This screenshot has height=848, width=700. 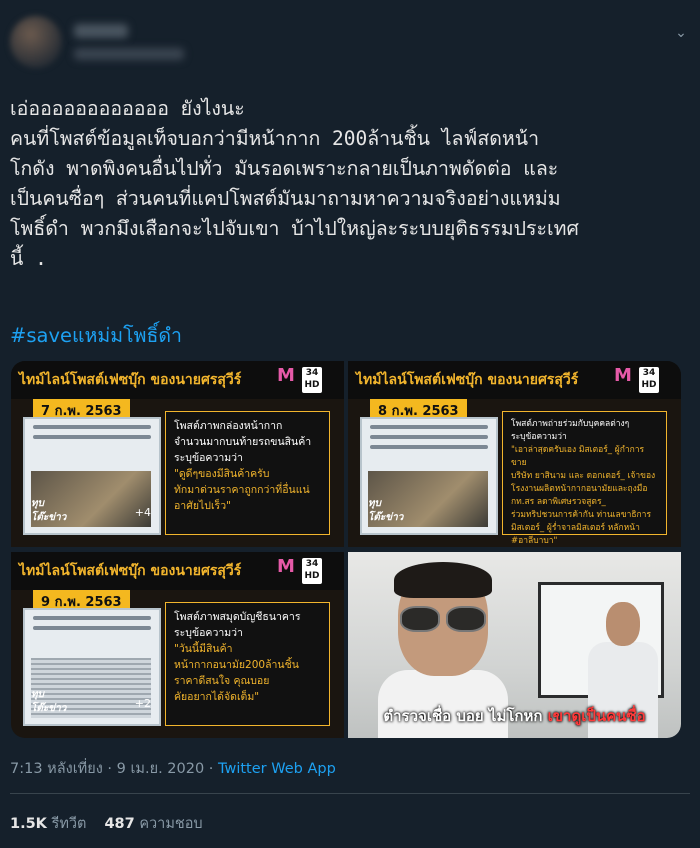 I want to click on video-frame: ตำรวจเชื่อ บอย ไม่โกหก เขาดูเป็นคนซื่อ, so click(x=514, y=645).